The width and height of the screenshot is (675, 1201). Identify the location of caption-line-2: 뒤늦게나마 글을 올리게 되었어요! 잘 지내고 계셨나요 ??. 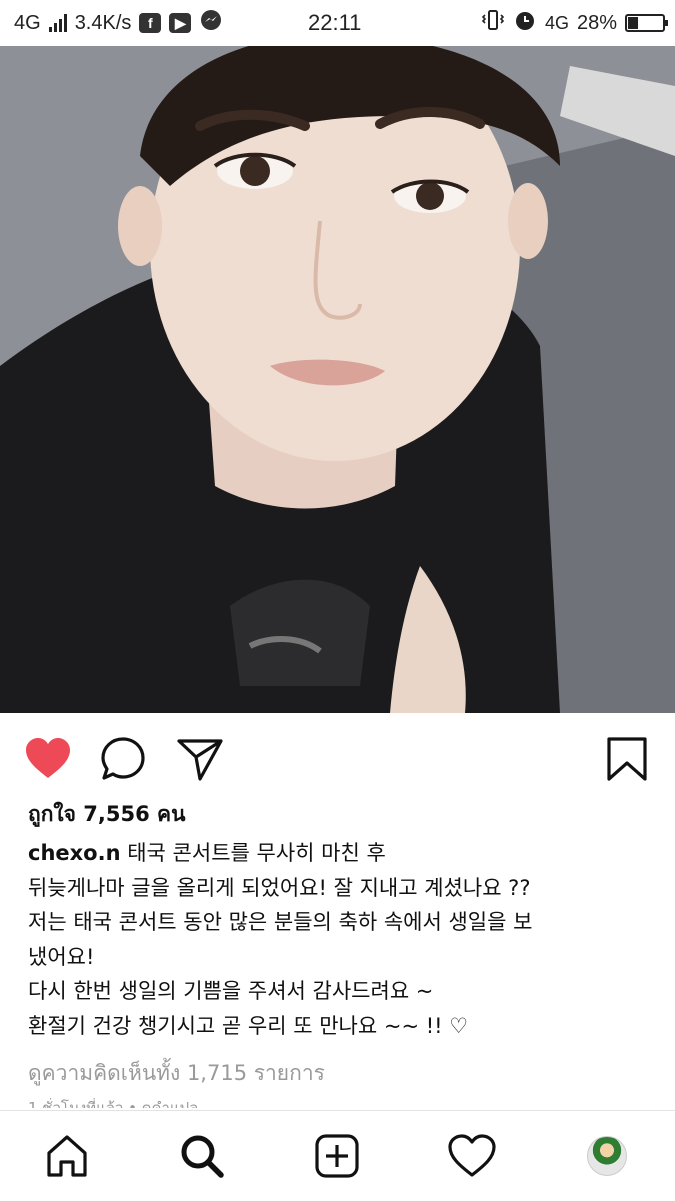
(279, 887).